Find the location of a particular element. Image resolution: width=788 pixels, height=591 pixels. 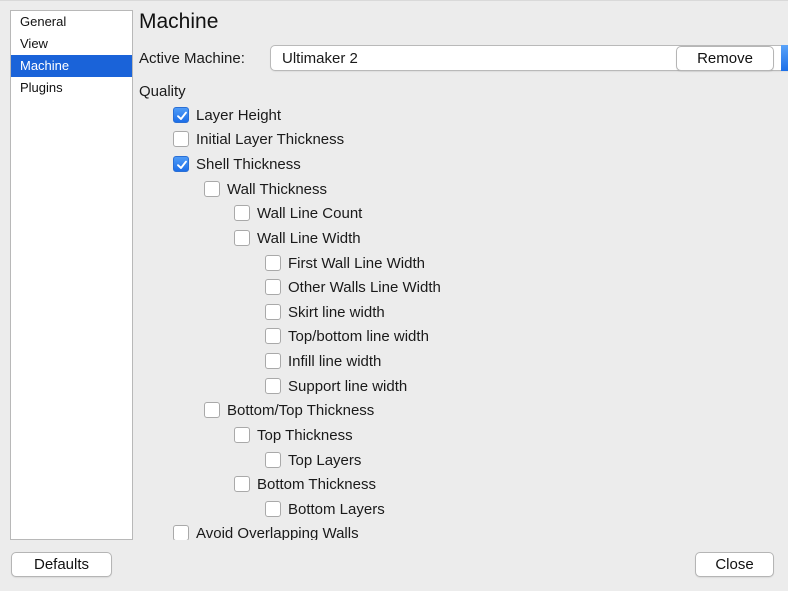

setting-label: Other Walls Line Width is located at coordinates (364, 287).